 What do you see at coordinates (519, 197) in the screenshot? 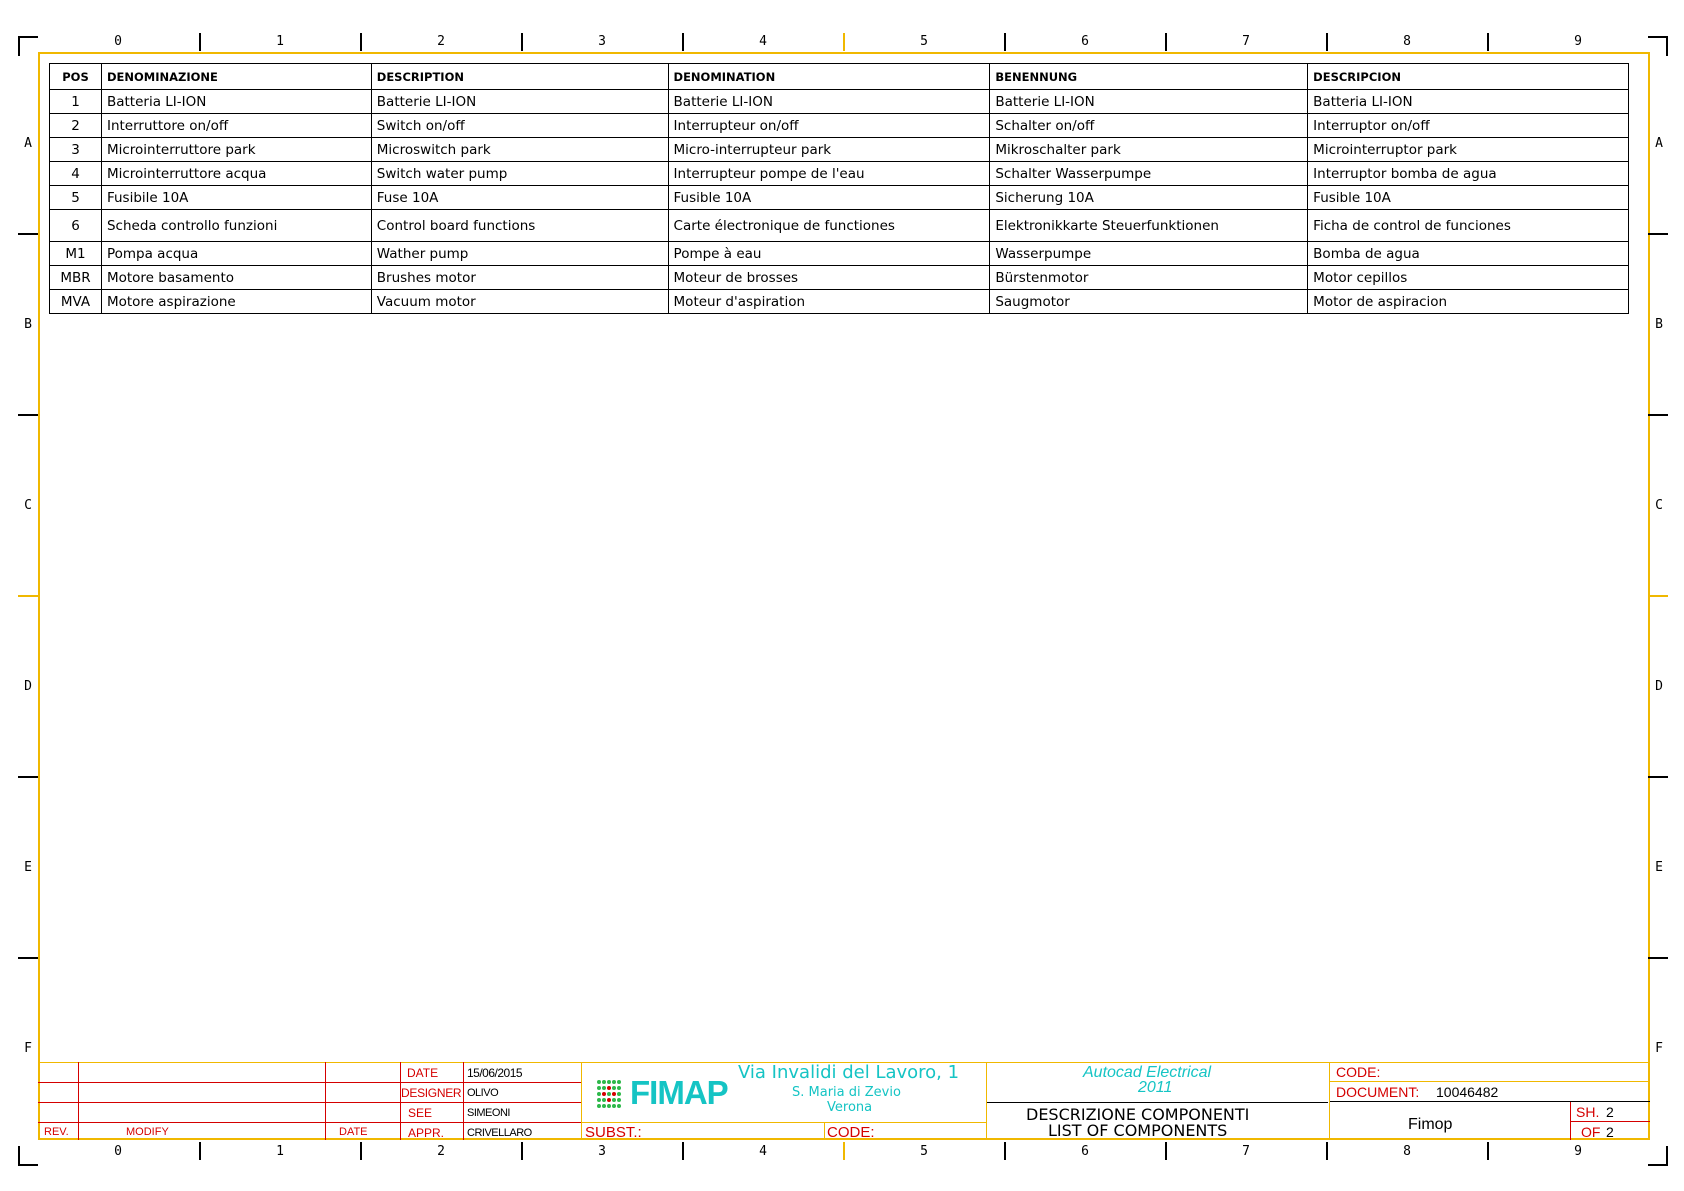
I see `cell-english: Fuse 10A` at bounding box center [519, 197].